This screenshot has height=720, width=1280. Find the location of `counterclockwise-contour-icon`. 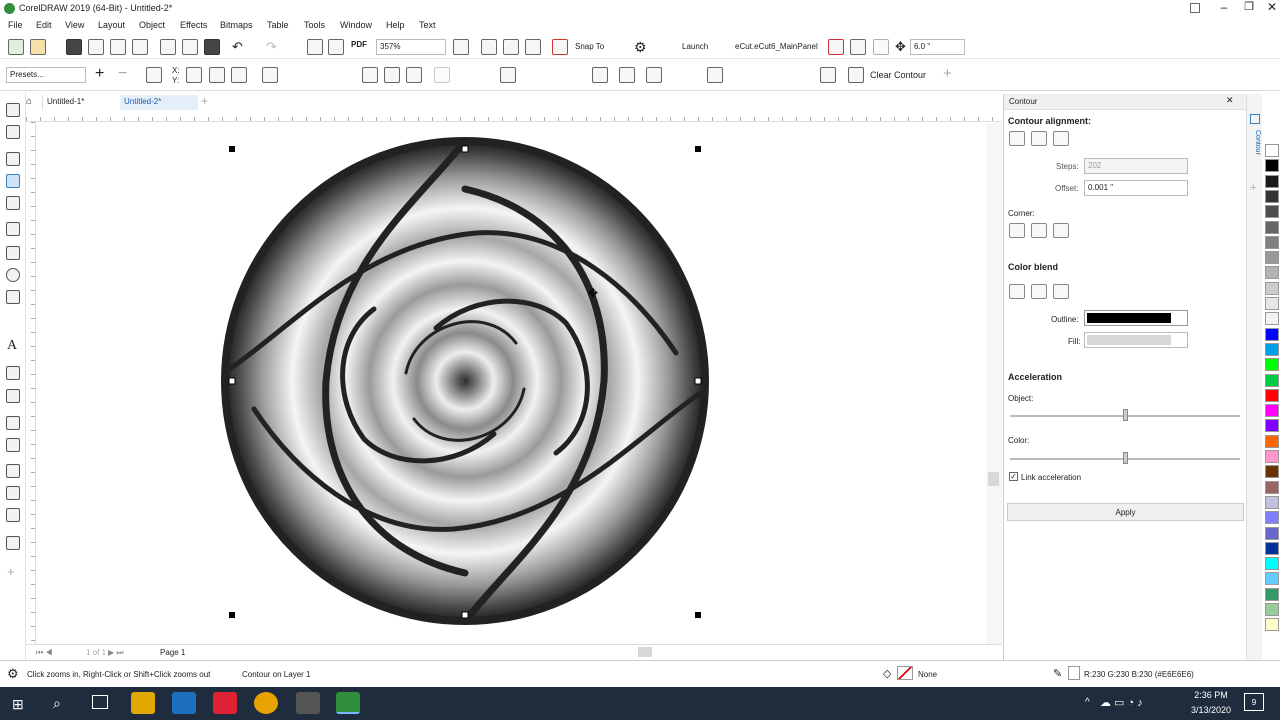

counterclockwise-contour-icon is located at coordinates (414, 75).